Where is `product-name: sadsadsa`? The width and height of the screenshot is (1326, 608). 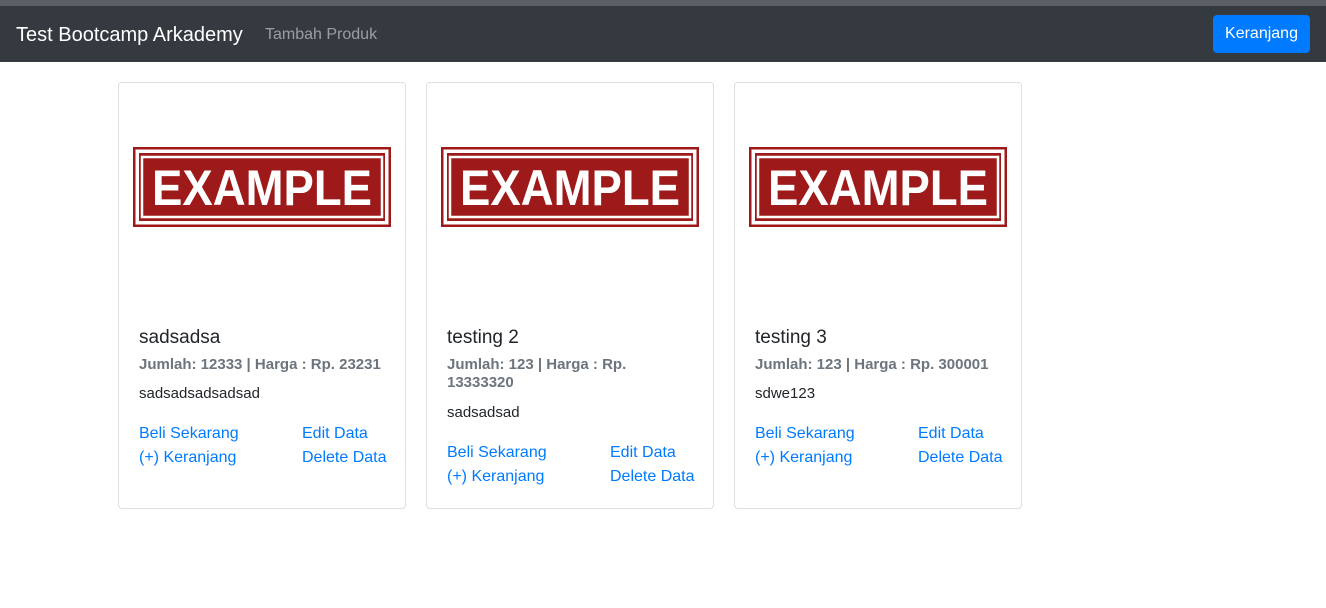 product-name: sadsadsa is located at coordinates (180, 337).